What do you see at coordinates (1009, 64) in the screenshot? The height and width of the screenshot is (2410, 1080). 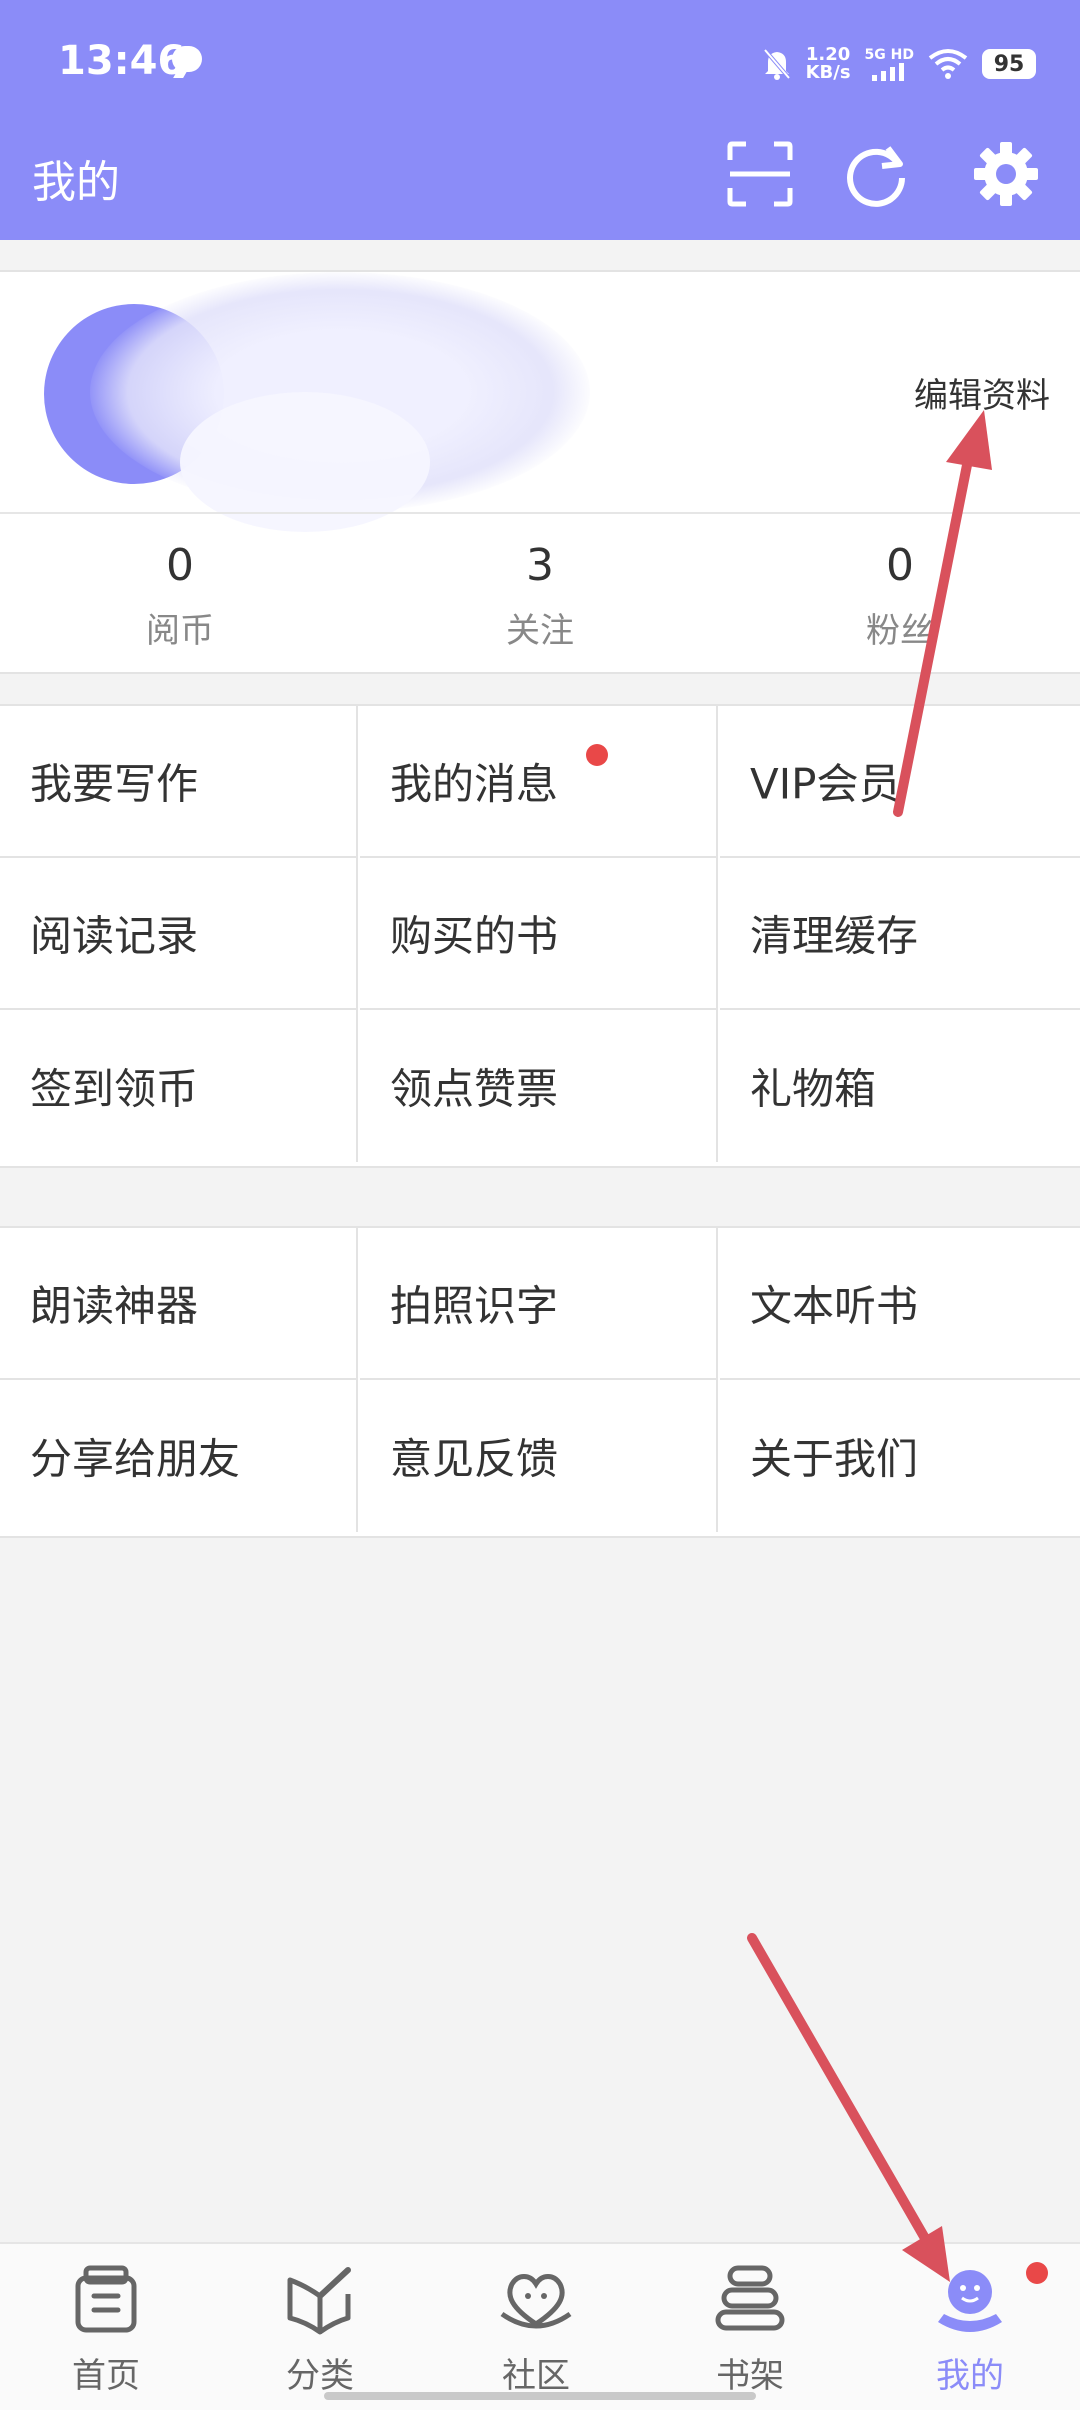 I see `battery-indicator: 95` at bounding box center [1009, 64].